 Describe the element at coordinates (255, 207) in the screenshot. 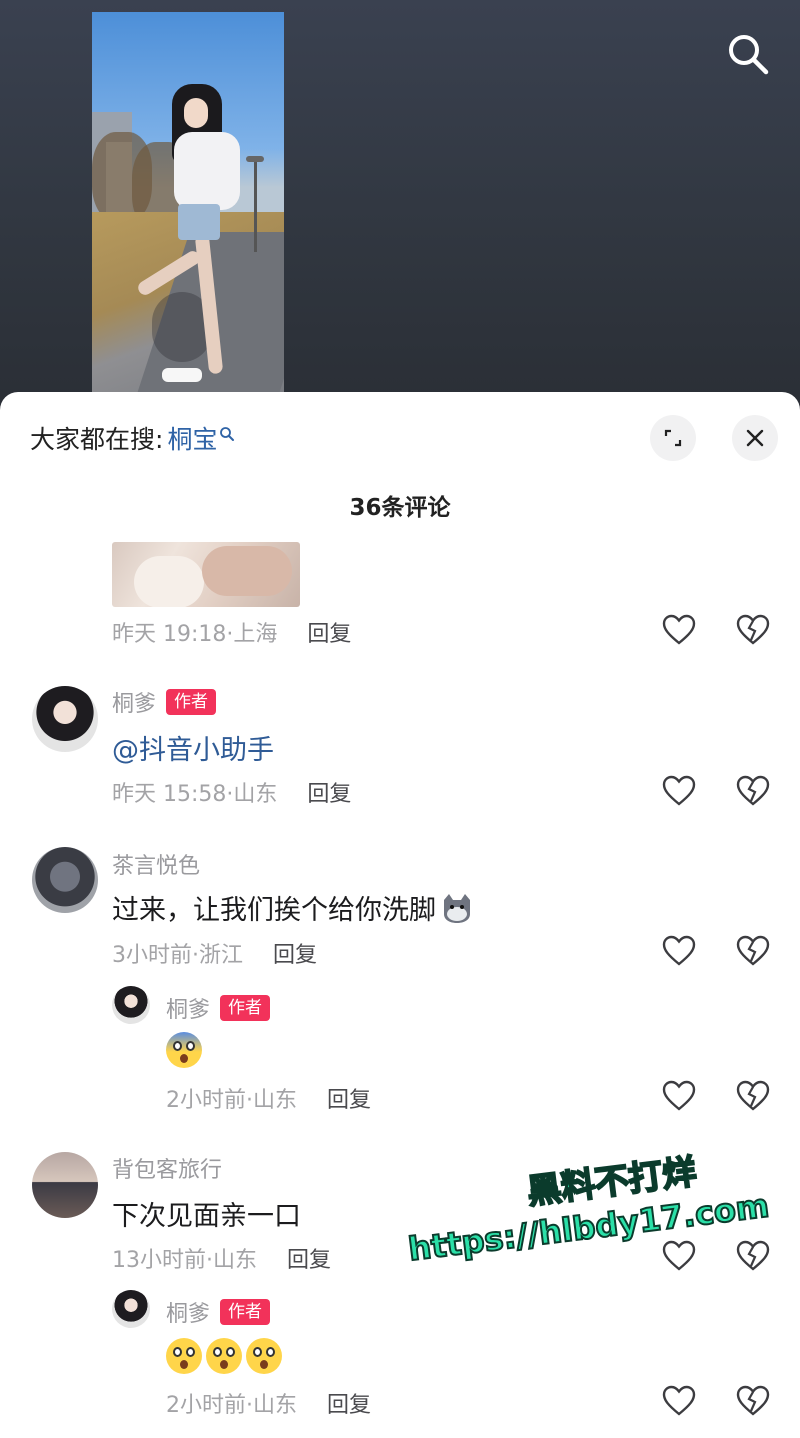

I see `thumbnail-lamp-pole` at that location.